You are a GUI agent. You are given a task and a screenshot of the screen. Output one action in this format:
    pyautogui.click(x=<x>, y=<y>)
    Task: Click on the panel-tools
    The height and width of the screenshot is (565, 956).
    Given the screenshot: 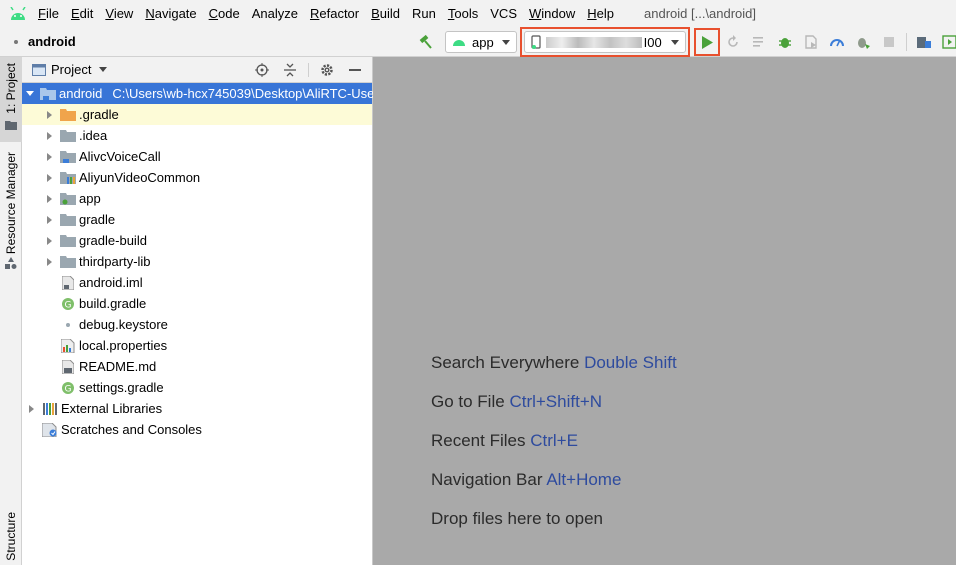 What is the action you would take?
    pyautogui.click(x=310, y=70)
    